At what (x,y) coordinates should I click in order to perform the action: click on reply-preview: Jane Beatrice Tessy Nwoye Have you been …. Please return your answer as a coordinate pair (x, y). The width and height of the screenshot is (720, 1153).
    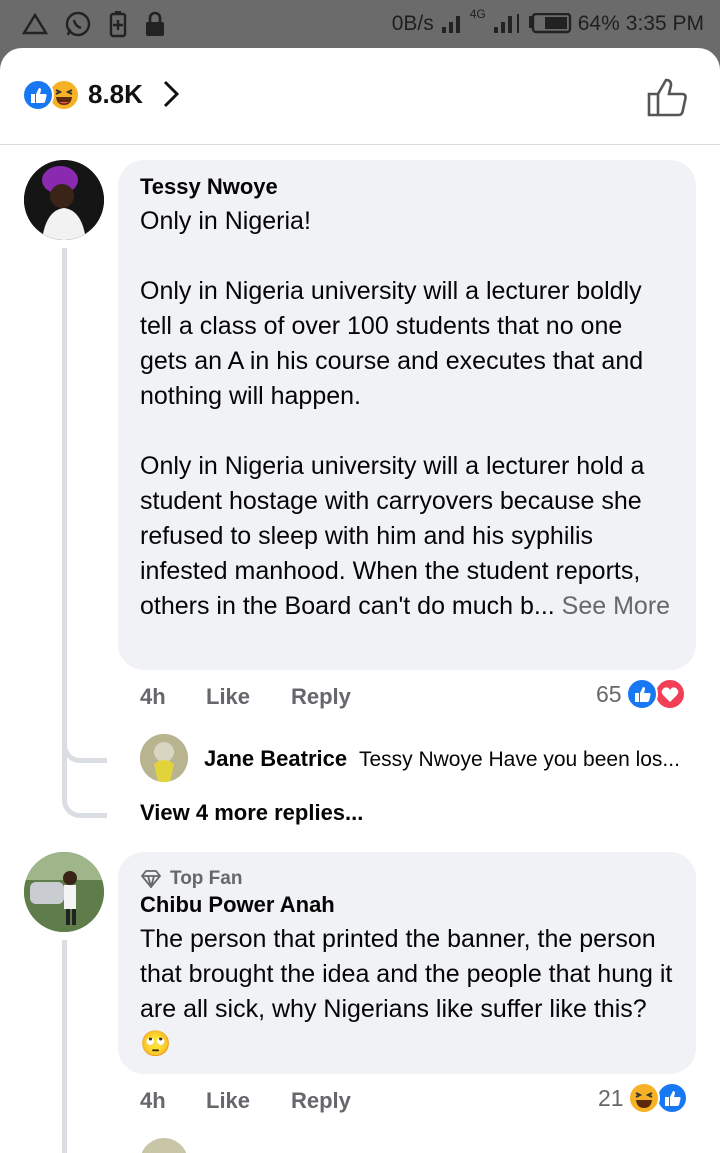
    Looking at the image, I should click on (442, 759).